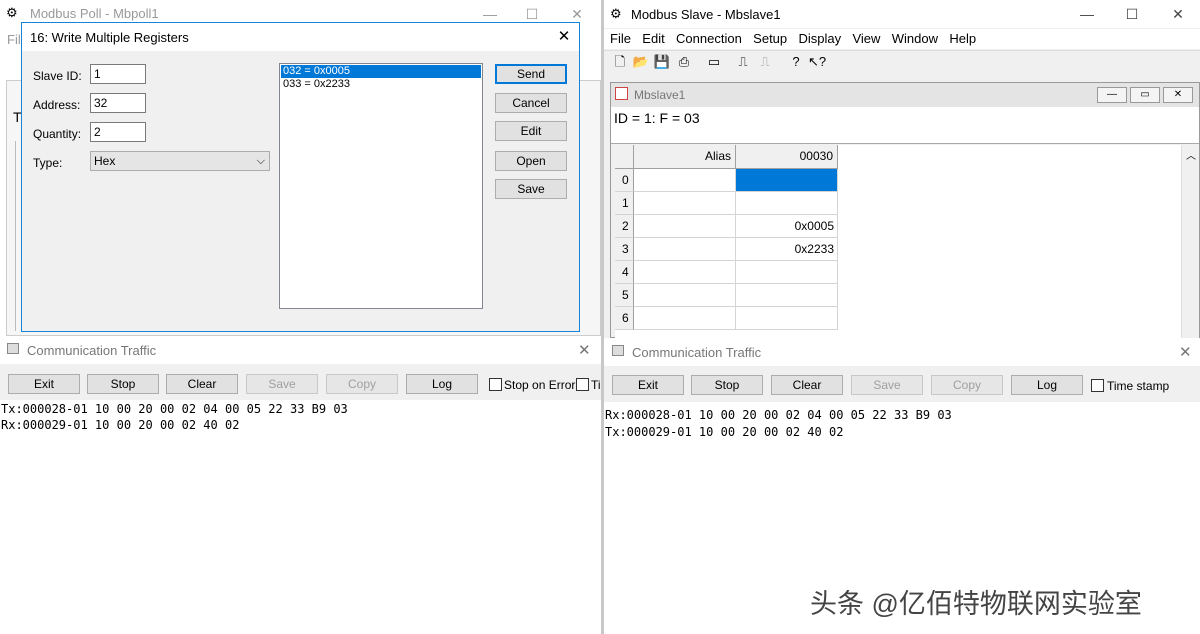 This screenshot has width=1200, height=634. What do you see at coordinates (624, 249) in the screenshot?
I see `row-header: 3` at bounding box center [624, 249].